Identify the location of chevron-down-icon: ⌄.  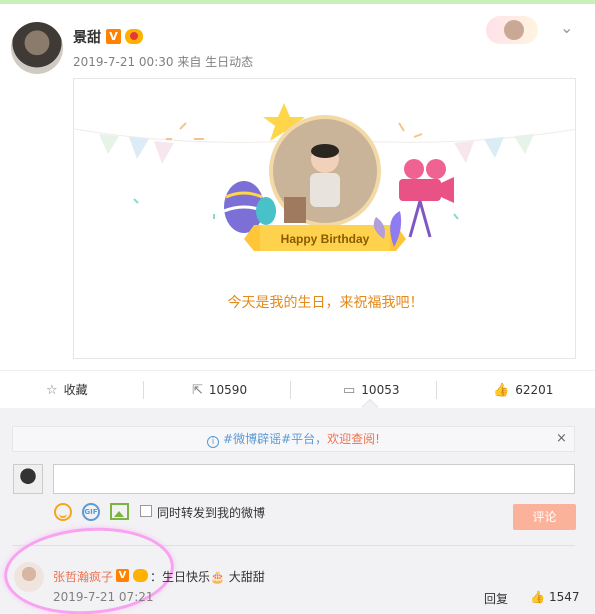
(566, 27).